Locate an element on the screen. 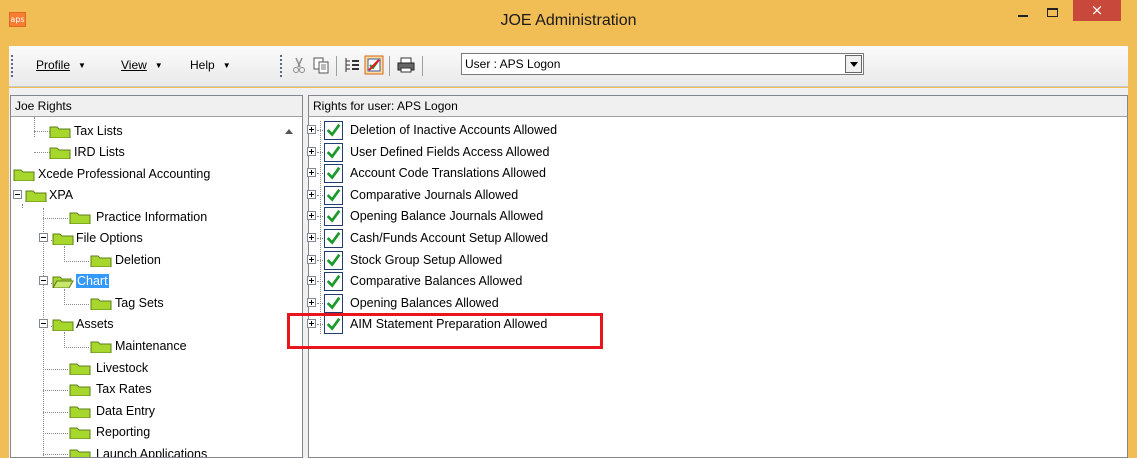 The image size is (1137, 458). scroll-up-icon is located at coordinates (289, 133).